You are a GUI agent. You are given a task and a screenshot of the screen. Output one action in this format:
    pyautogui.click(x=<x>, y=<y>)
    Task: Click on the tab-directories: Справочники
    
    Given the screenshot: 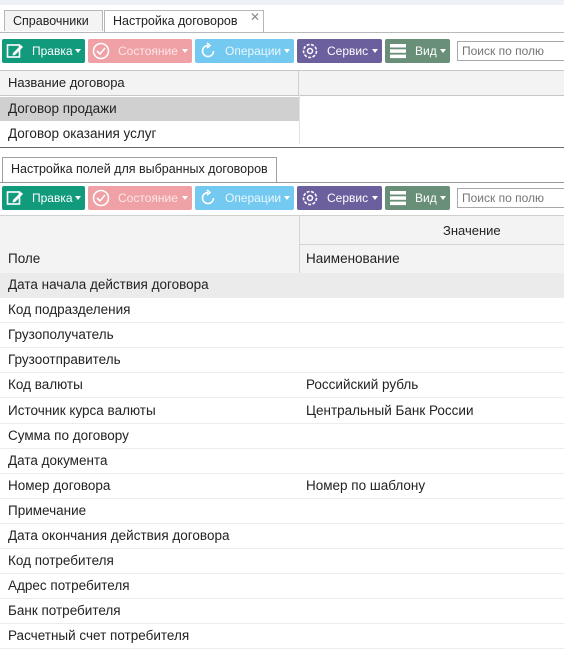 What is the action you would take?
    pyautogui.click(x=53, y=20)
    